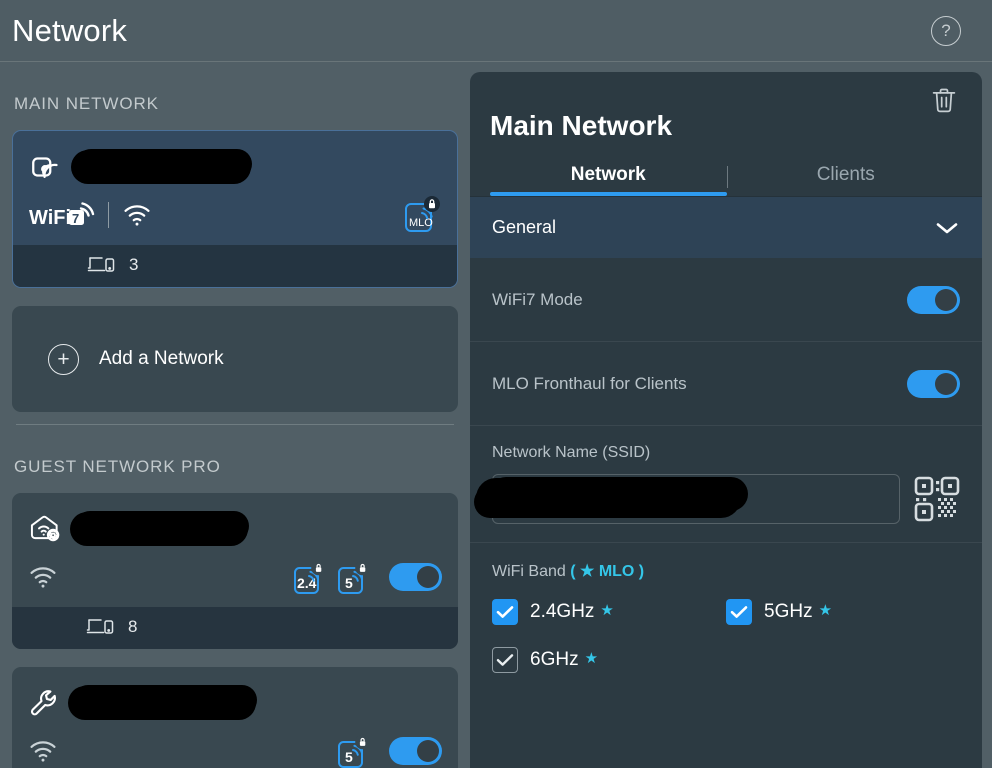  Describe the element at coordinates (235, 577) in the screenshot. I see `network-card-meta-row: 2.4 5` at that location.